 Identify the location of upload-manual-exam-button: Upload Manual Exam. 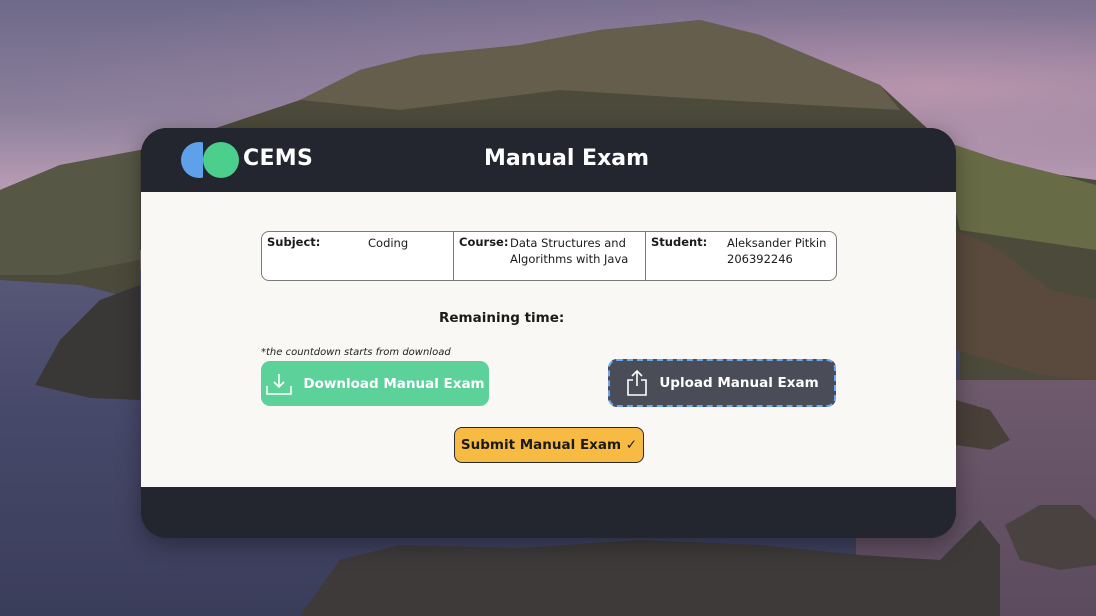
(722, 383).